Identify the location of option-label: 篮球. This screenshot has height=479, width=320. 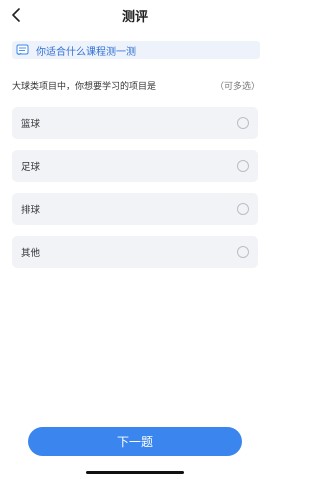
(31, 124).